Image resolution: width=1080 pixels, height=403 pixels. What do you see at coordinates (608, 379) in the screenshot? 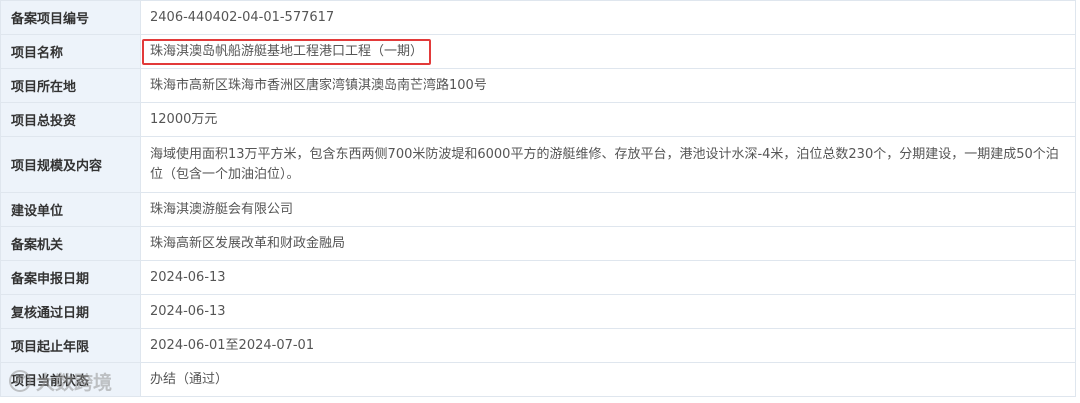
I see `row-value: 办结（通过）` at bounding box center [608, 379].